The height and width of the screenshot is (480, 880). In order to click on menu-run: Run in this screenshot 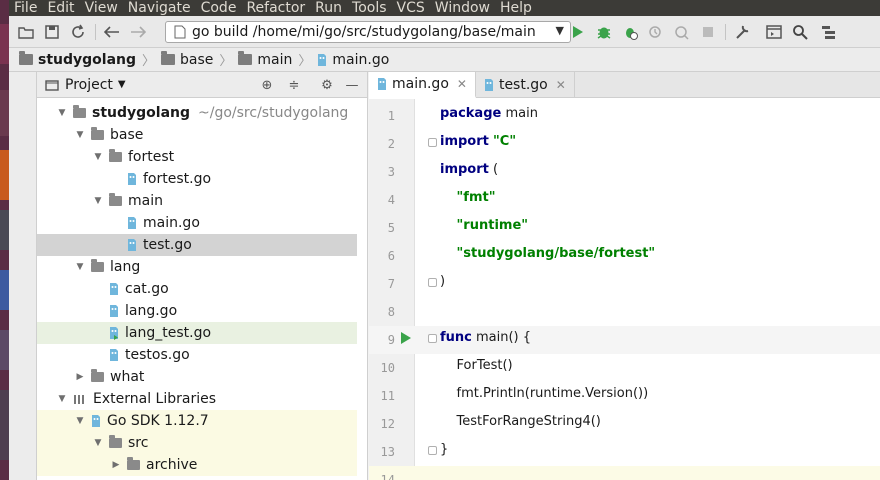, I will do `click(328, 8)`.